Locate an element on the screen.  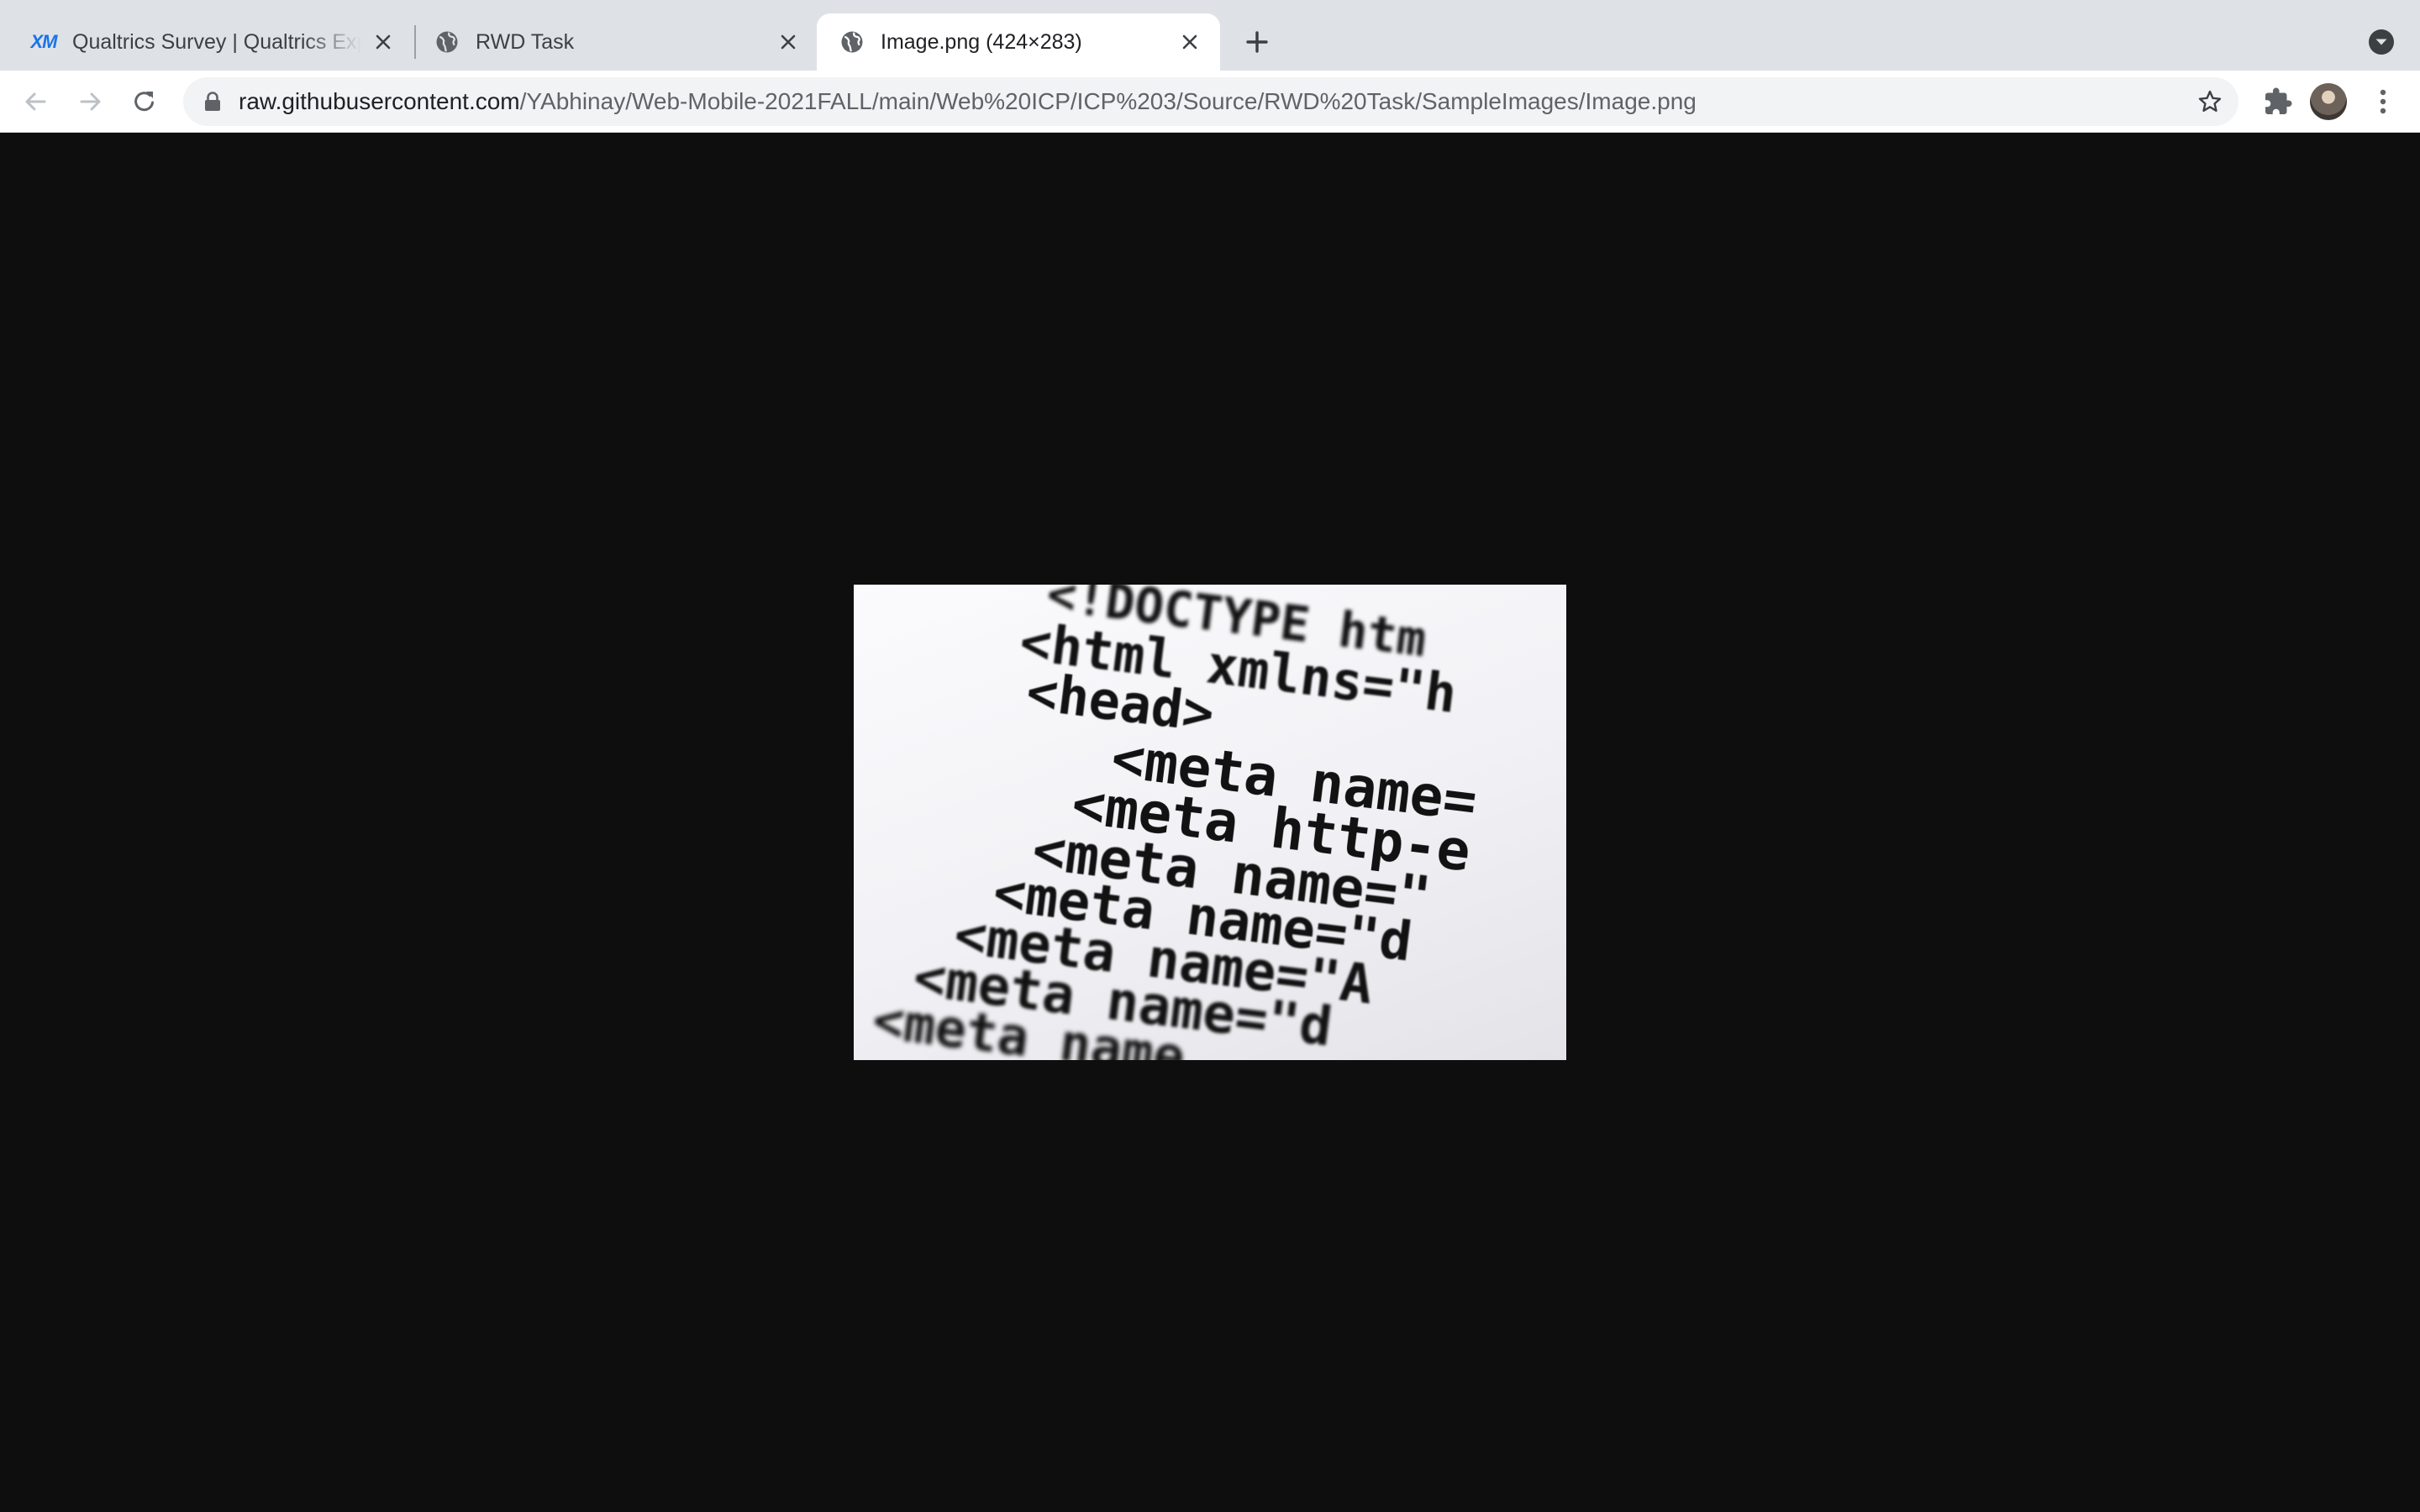
tab-title: Image.png (424×283) is located at coordinates (982, 41).